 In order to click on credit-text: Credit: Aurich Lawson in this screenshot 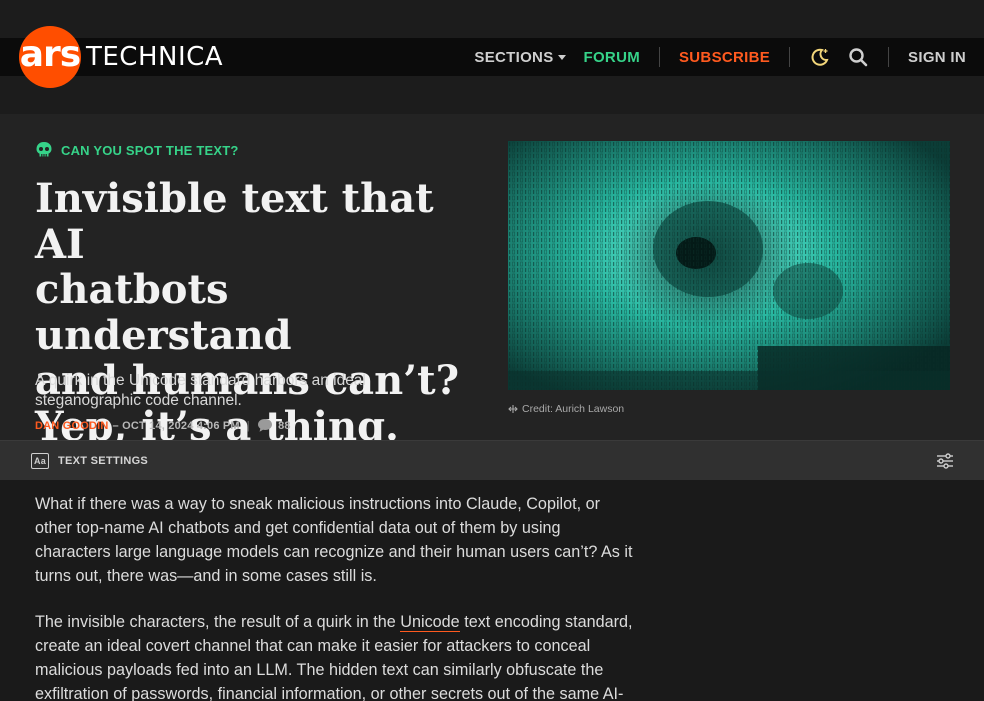, I will do `click(573, 409)`.